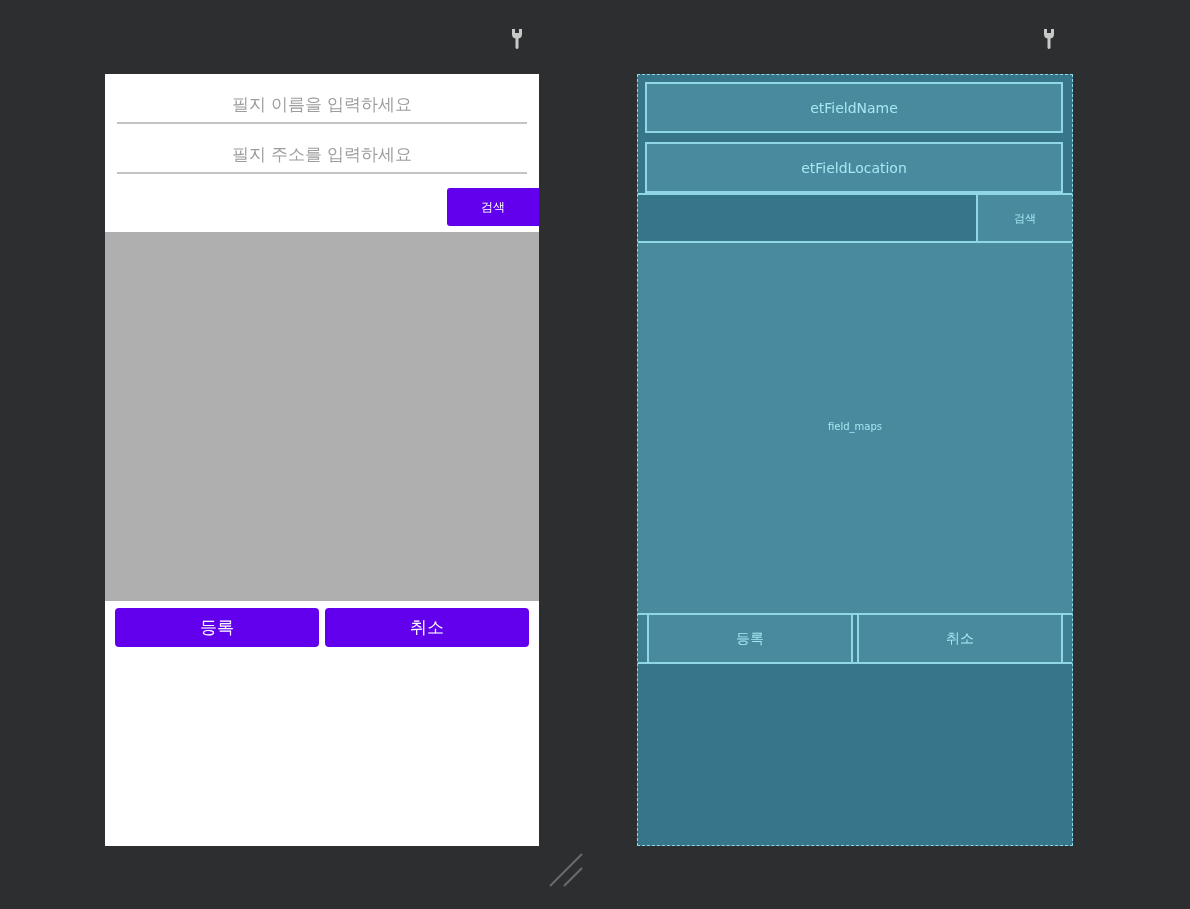 The width and height of the screenshot is (1190, 909). I want to click on input-field: 필지 주소를 입력하세요, so click(322, 155).